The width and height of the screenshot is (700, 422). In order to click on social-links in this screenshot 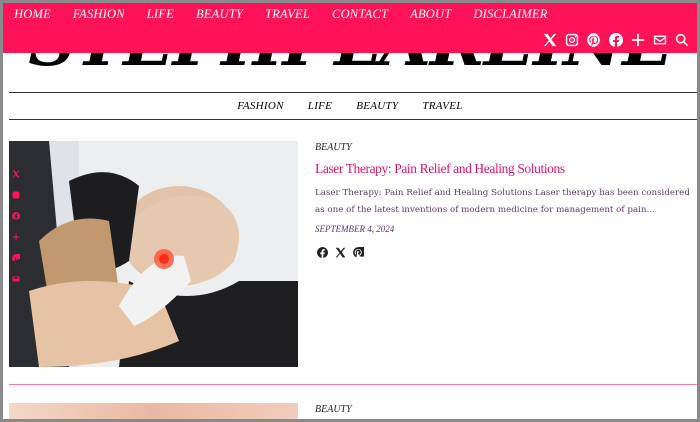, I will do `click(620, 40)`.